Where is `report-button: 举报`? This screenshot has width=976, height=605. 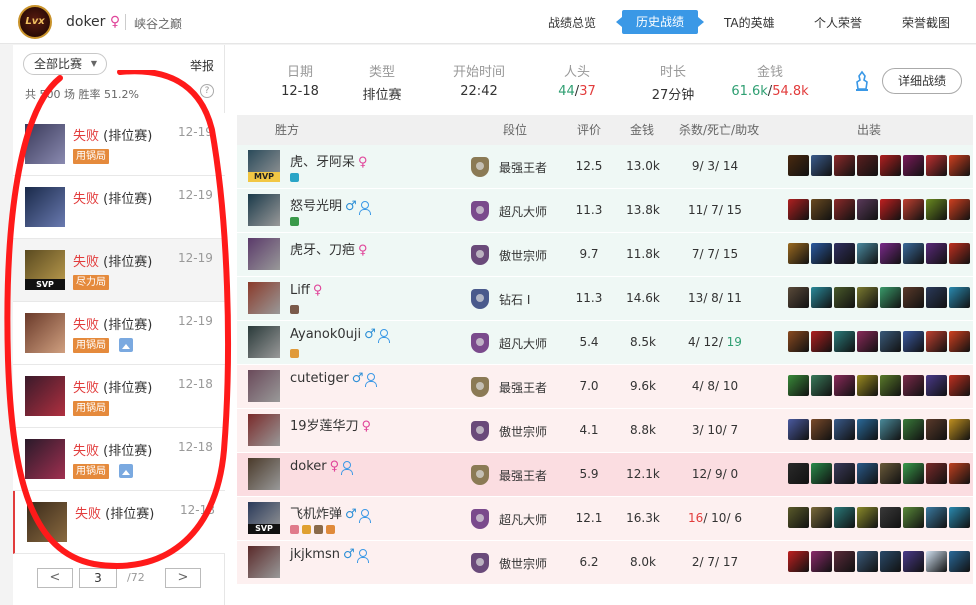 report-button: 举报 is located at coordinates (202, 65).